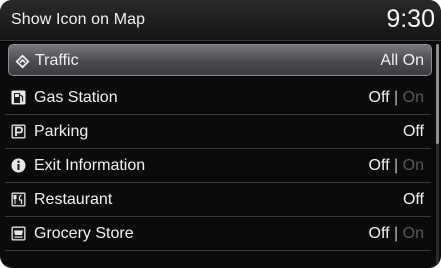 The image size is (441, 268). I want to click on gas-station-icon, so click(18, 97).